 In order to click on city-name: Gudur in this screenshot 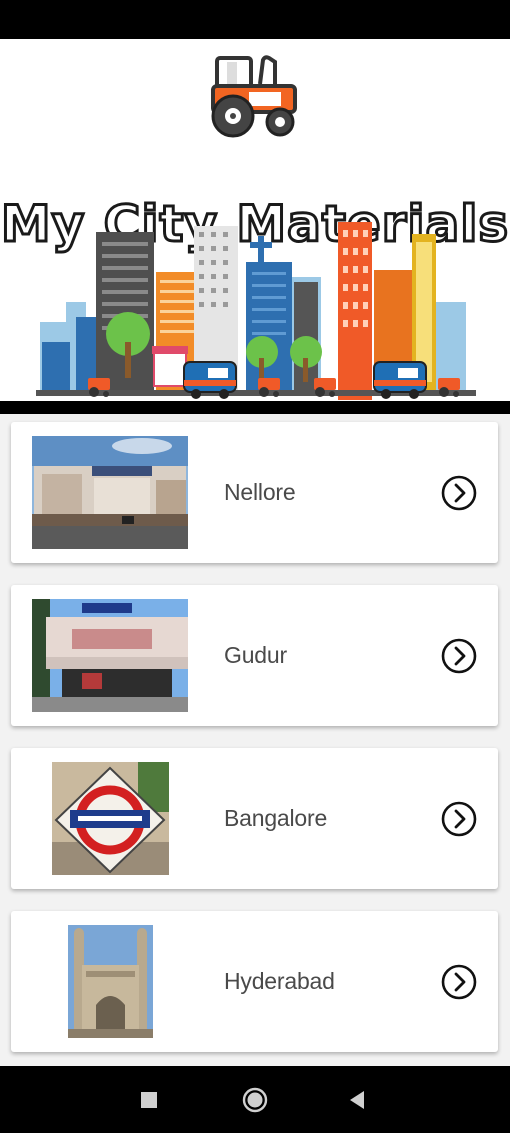, I will do `click(255, 655)`.